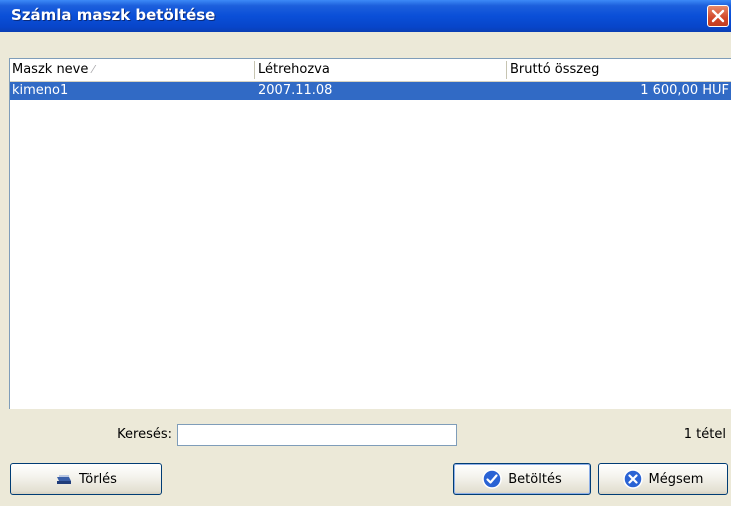  Describe the element at coordinates (365, 16) in the screenshot. I see `title-bar: Számla maszk betöltése` at that location.